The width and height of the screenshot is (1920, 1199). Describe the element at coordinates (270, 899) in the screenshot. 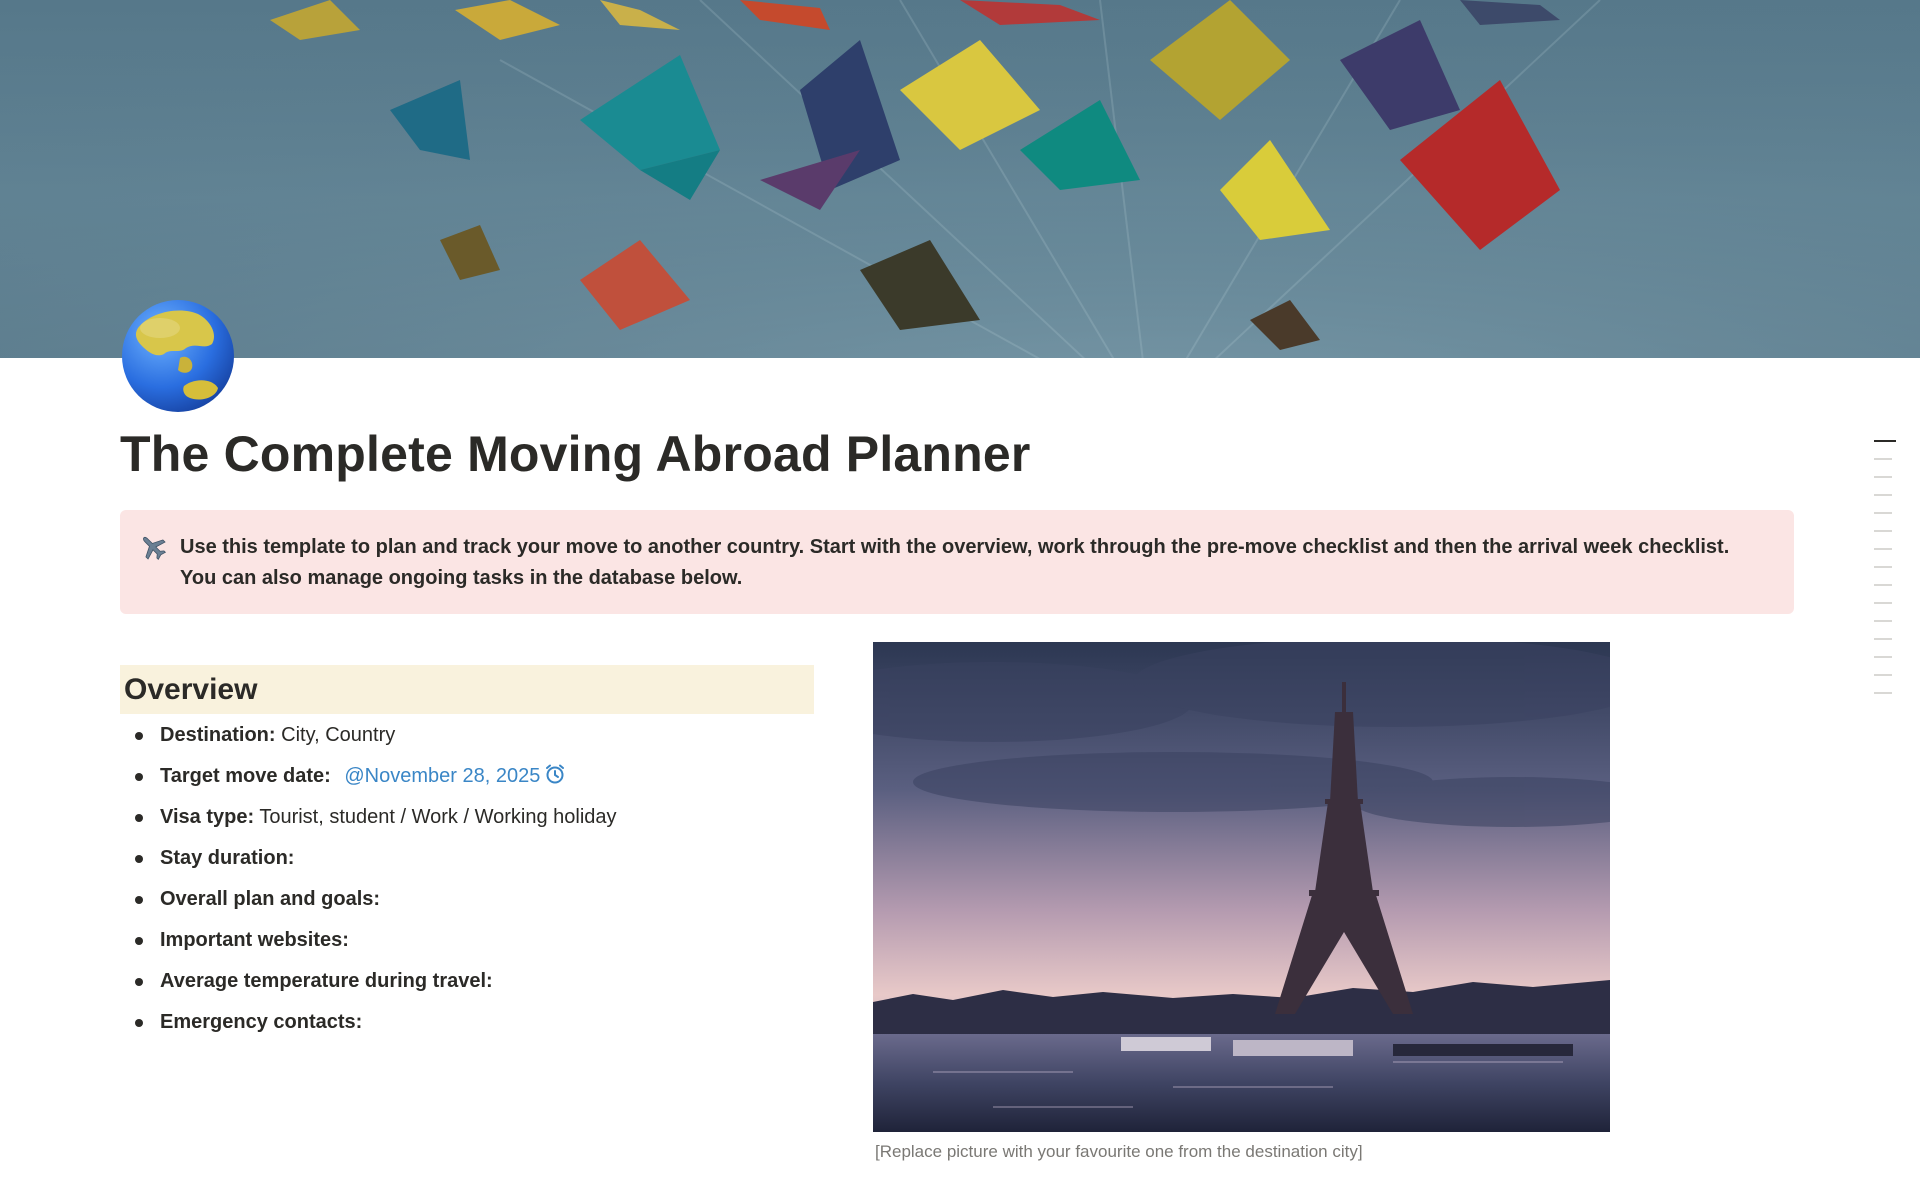

I see `item-label: Overall plan and goals:` at that location.